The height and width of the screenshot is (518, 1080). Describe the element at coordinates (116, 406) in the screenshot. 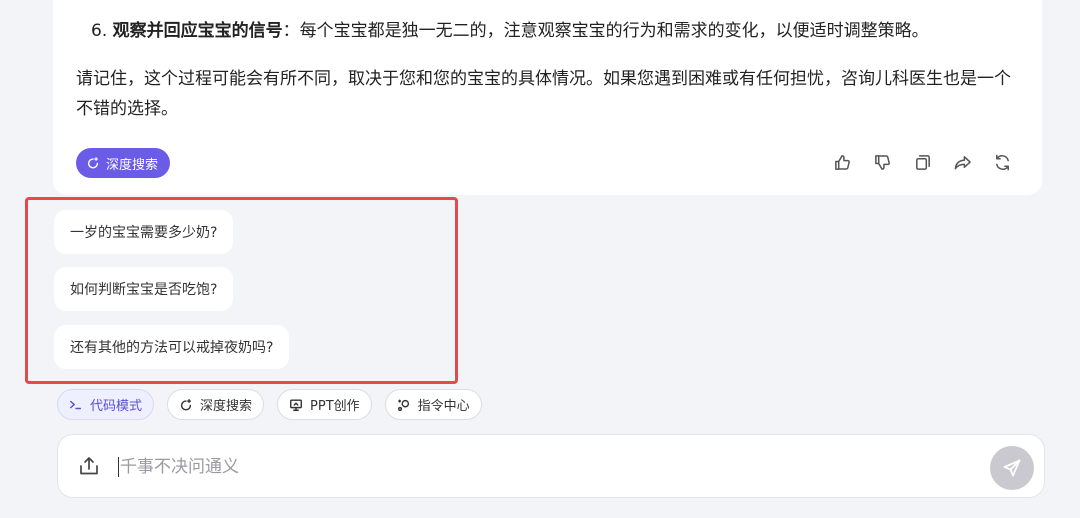

I see `code-mode-label: 代码模式` at that location.